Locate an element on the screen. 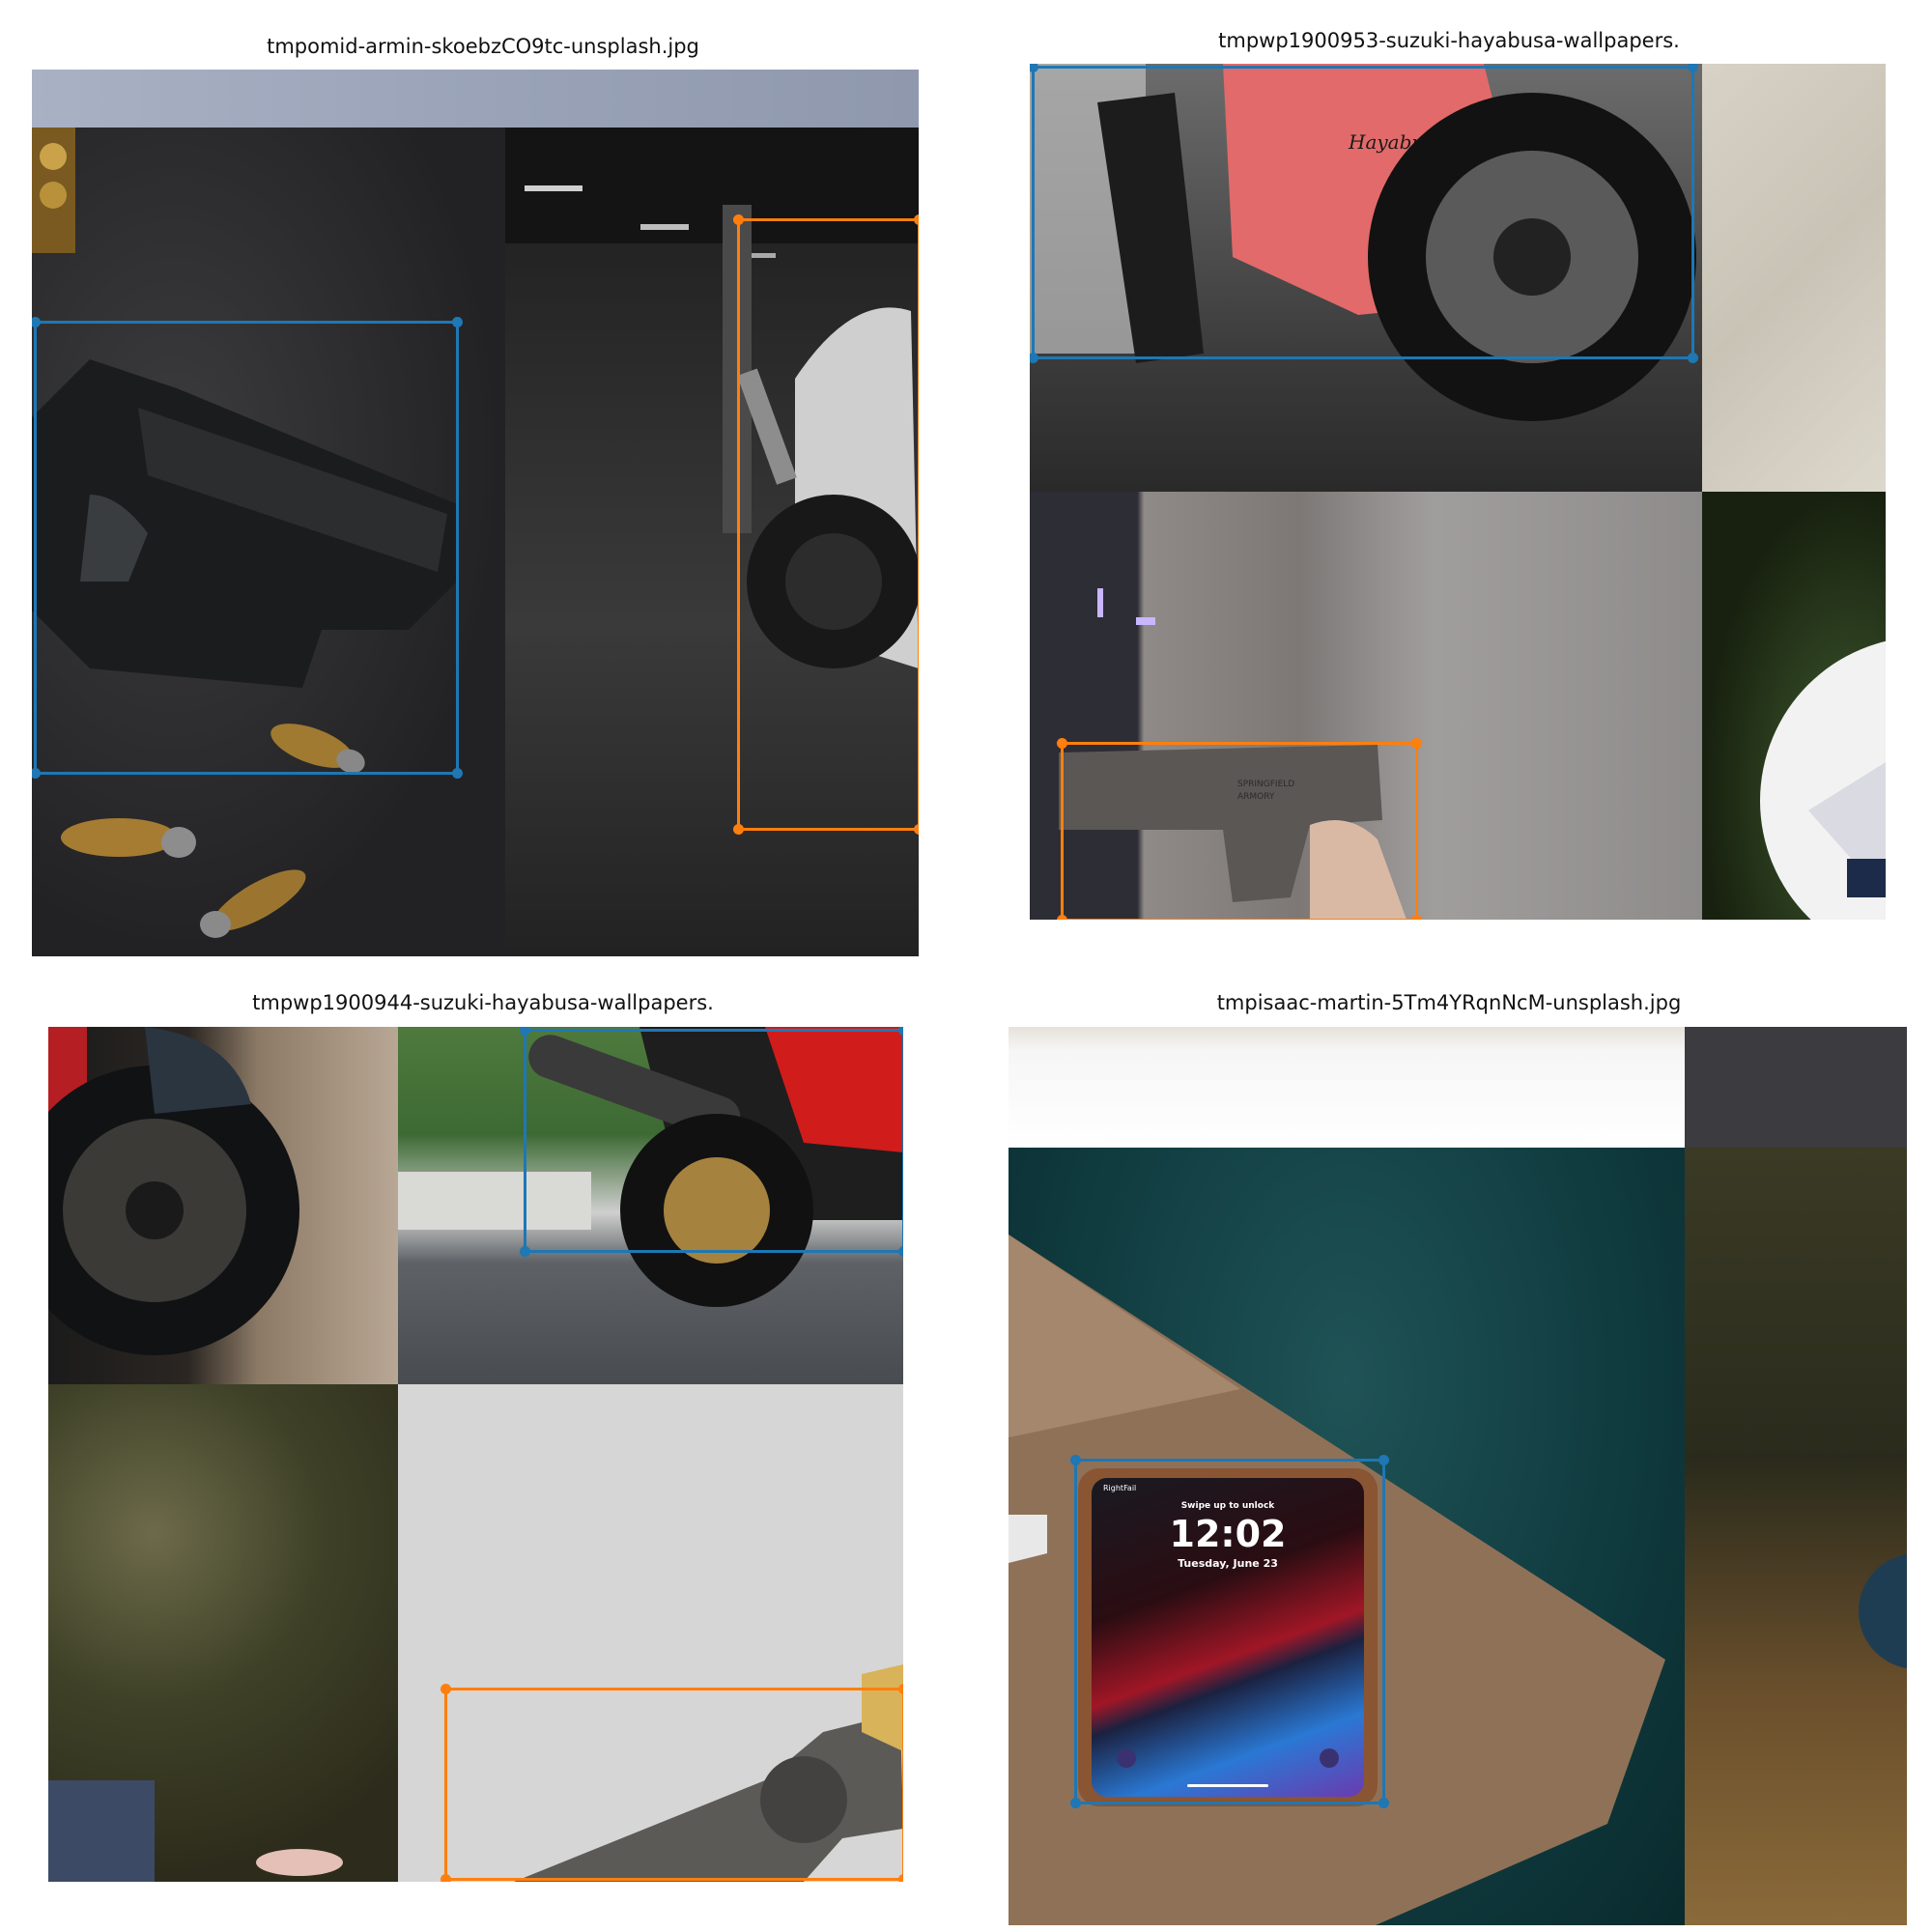 The image size is (1932, 1932). tile-wheel is located at coordinates (223, 1205).